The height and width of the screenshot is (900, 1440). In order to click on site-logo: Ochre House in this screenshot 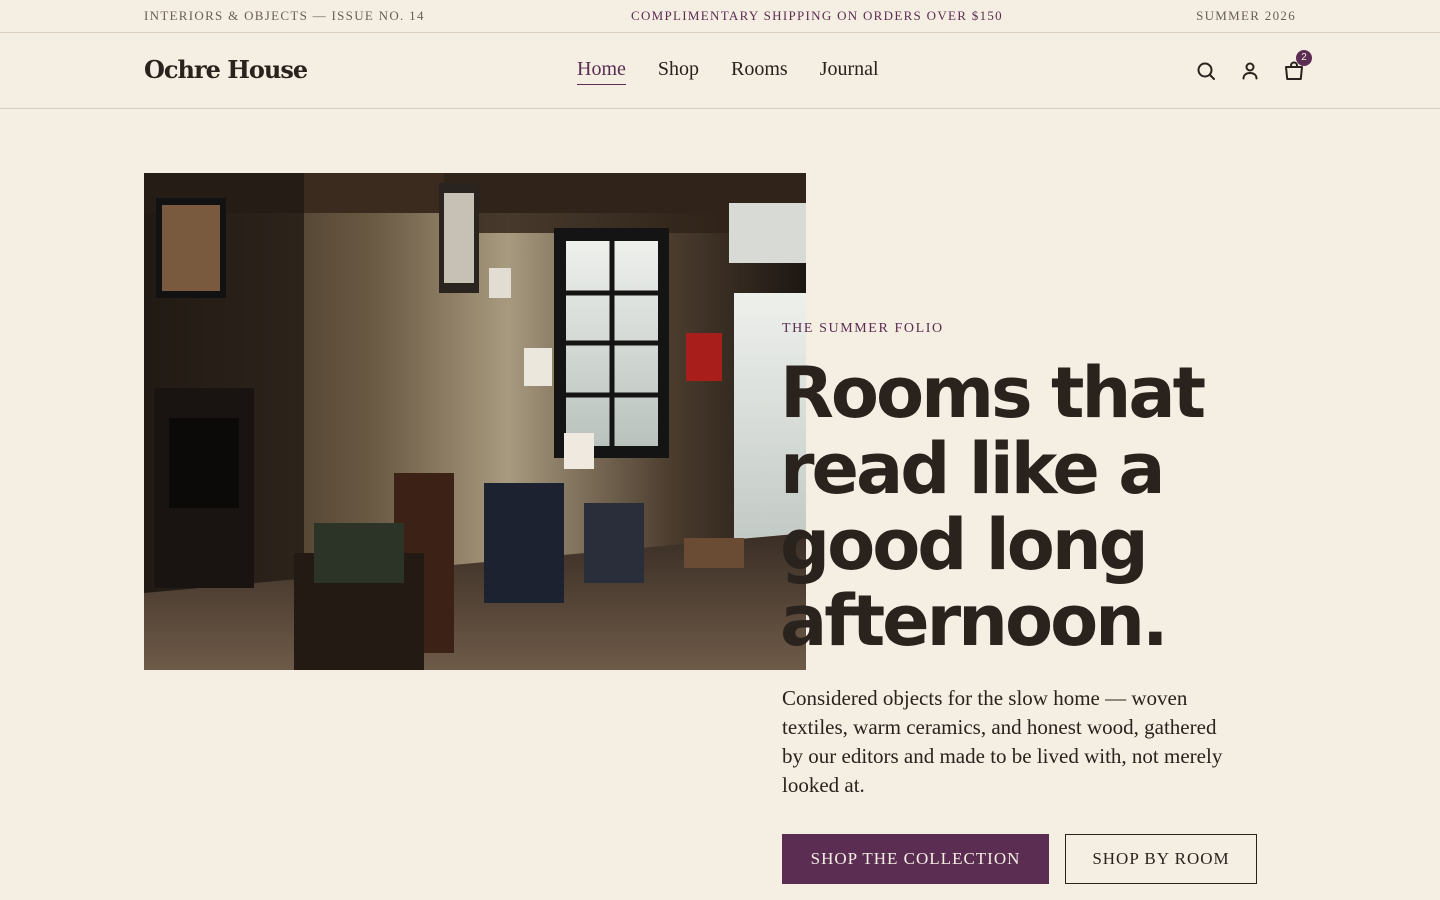, I will do `click(226, 69)`.